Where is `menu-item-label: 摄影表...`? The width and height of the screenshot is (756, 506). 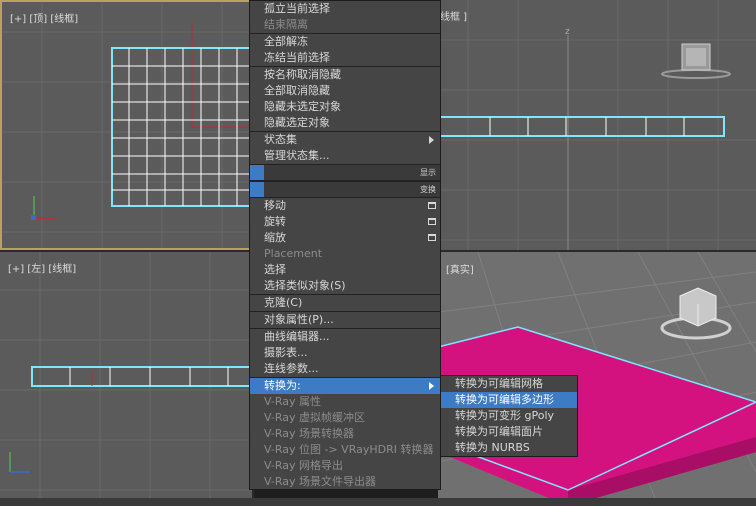
menu-item-label: 摄影表... is located at coordinates (286, 352).